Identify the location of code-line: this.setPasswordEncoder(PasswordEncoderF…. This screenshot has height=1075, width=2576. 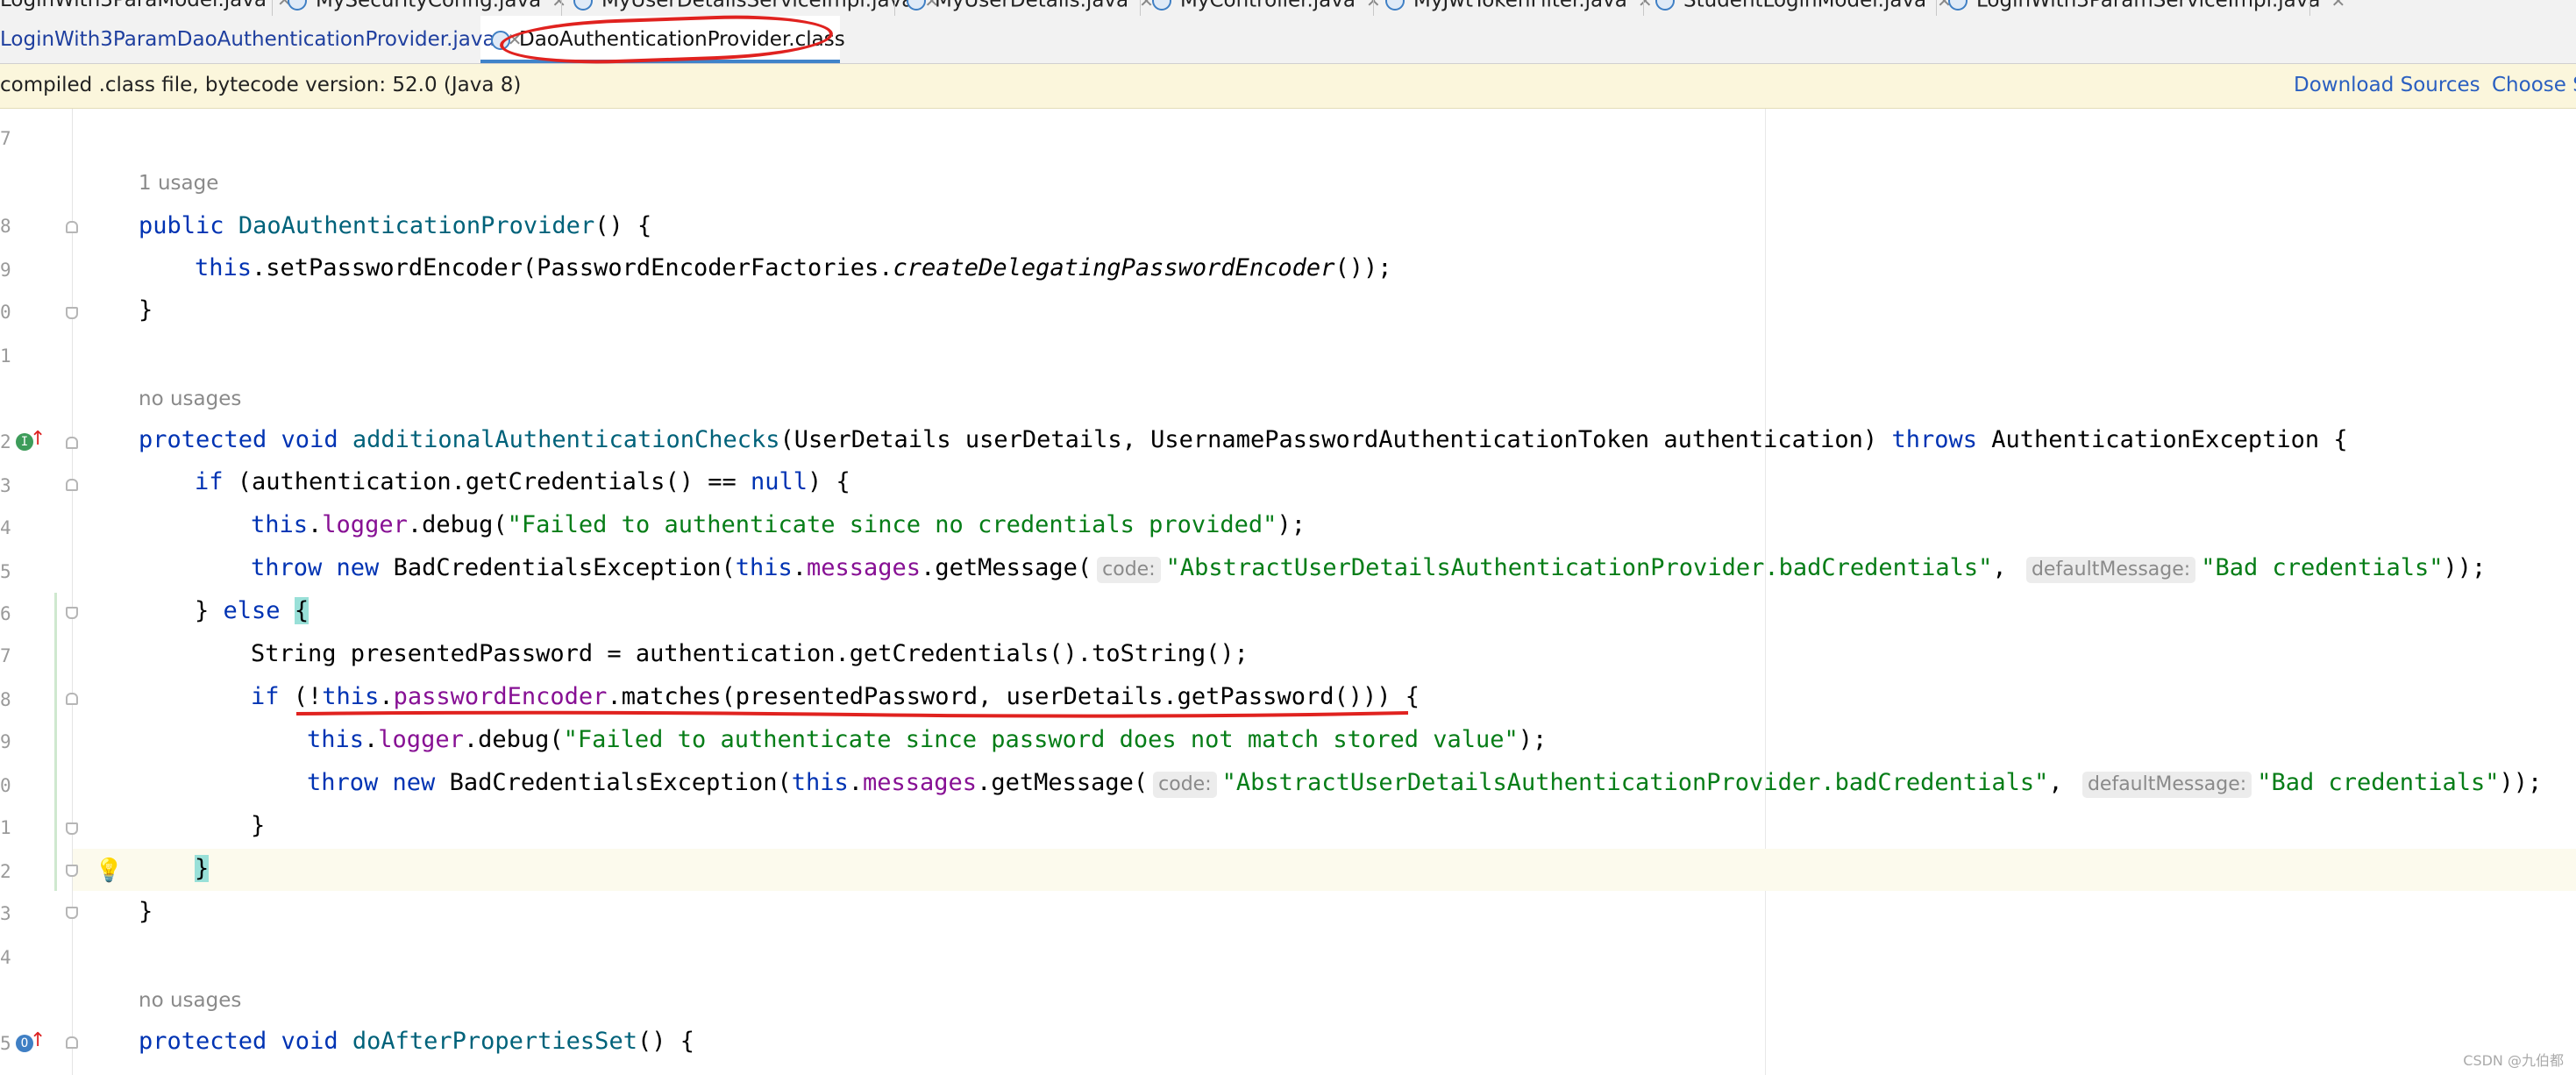
(793, 268).